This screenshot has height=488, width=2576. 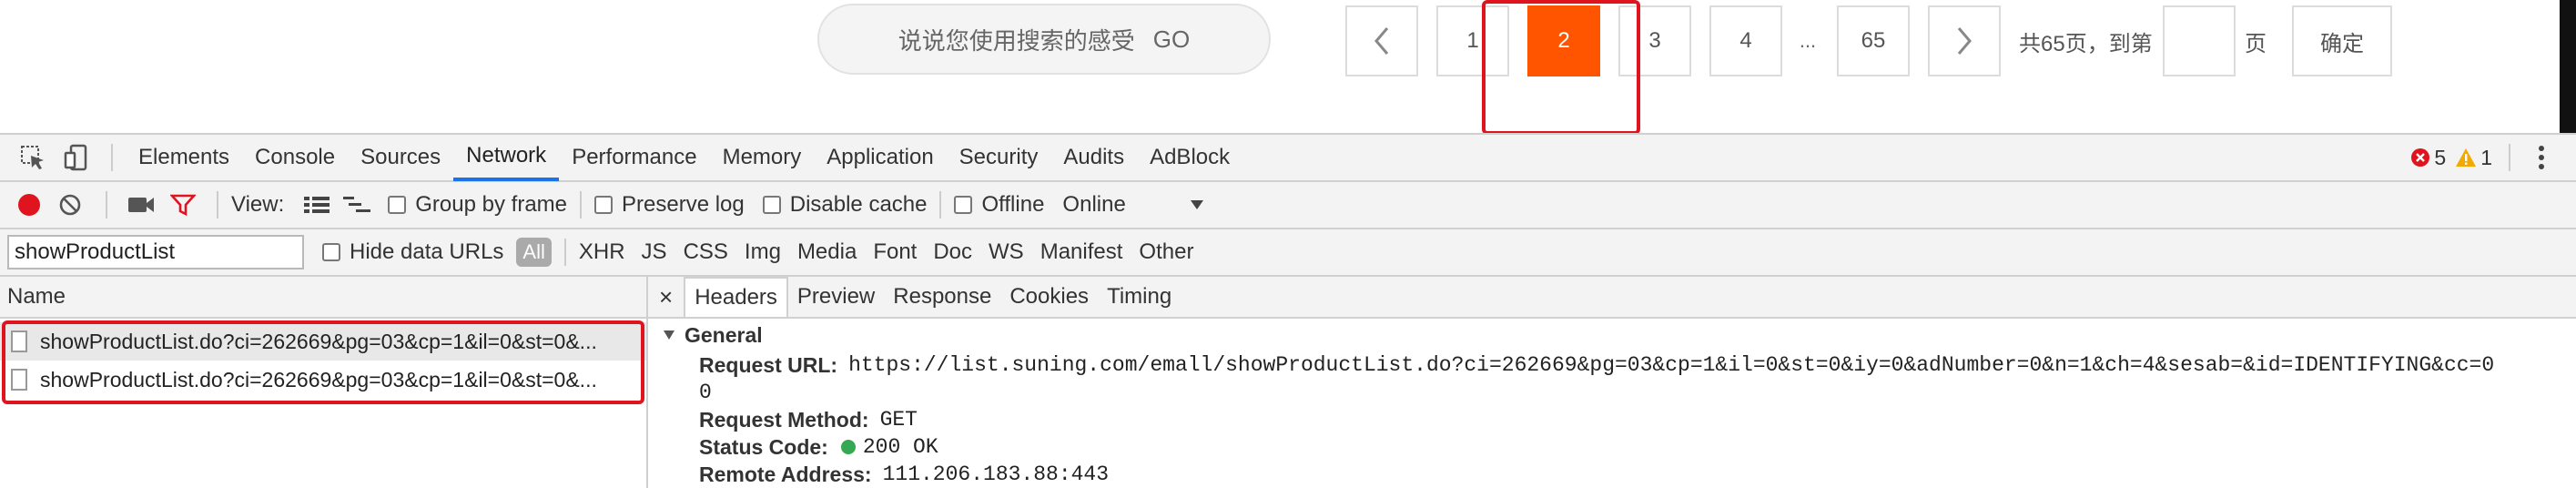 What do you see at coordinates (33, 157) in the screenshot?
I see `inspect-element-icon` at bounding box center [33, 157].